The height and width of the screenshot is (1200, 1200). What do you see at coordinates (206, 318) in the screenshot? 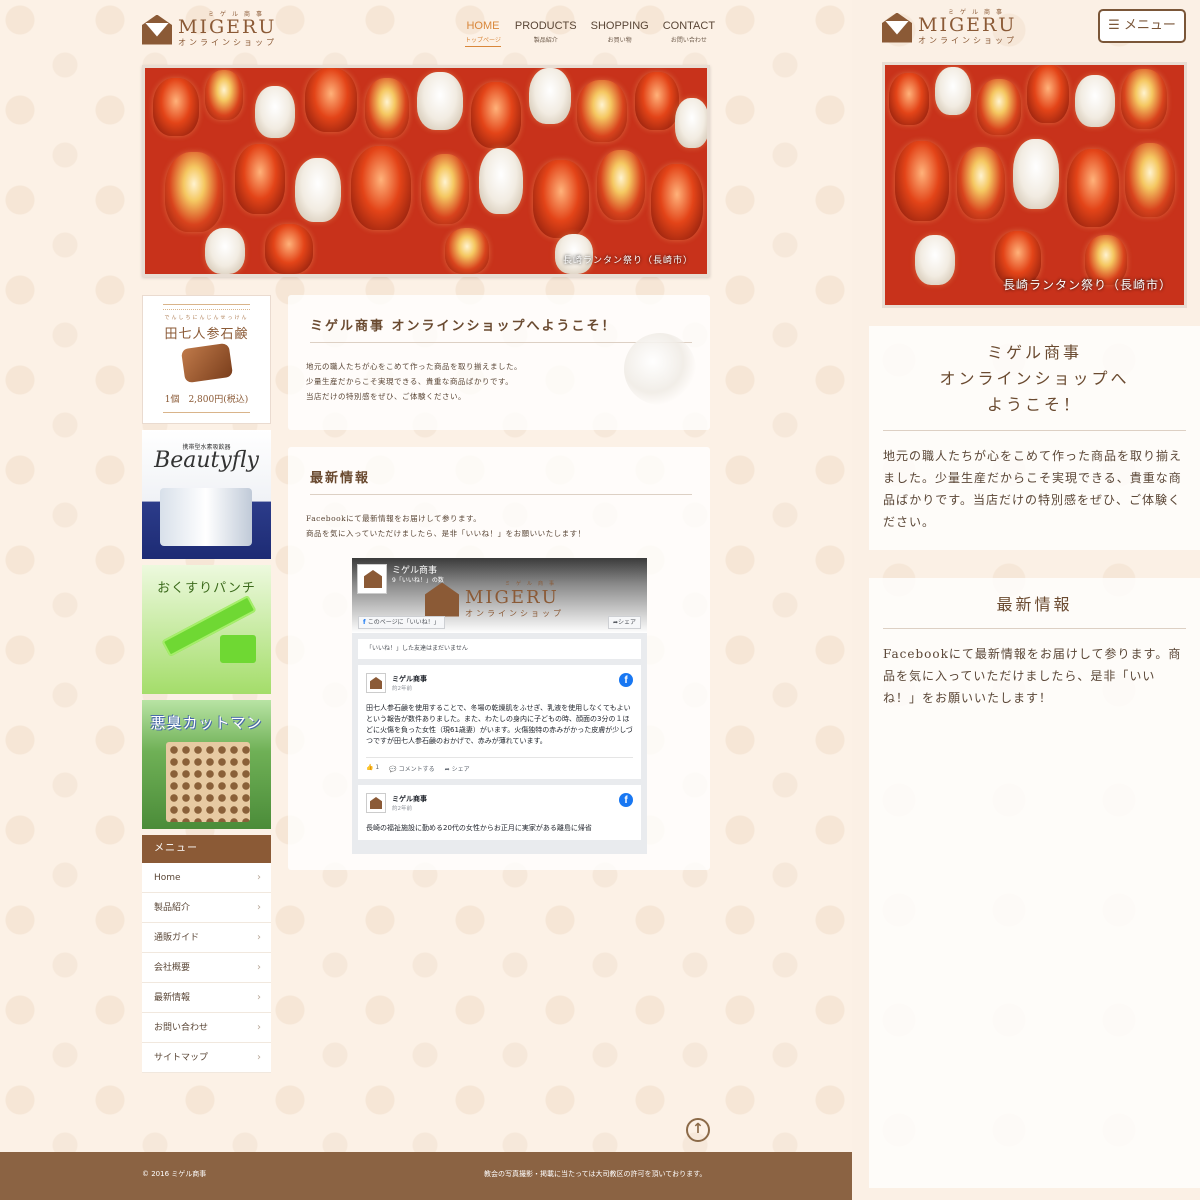
I see `banner-soap-ruby: でんしちにんじんせっけん` at bounding box center [206, 318].